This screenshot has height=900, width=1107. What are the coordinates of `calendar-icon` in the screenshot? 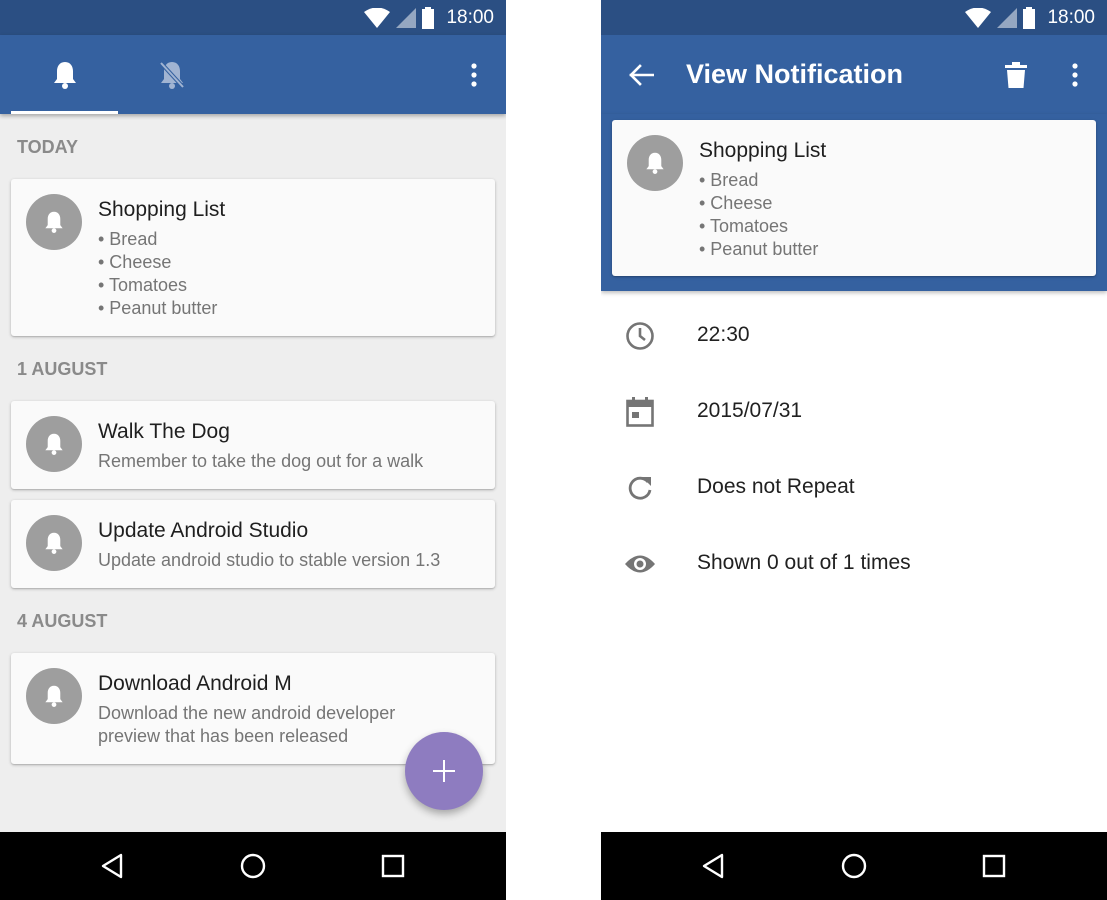 It's located at (640, 412).